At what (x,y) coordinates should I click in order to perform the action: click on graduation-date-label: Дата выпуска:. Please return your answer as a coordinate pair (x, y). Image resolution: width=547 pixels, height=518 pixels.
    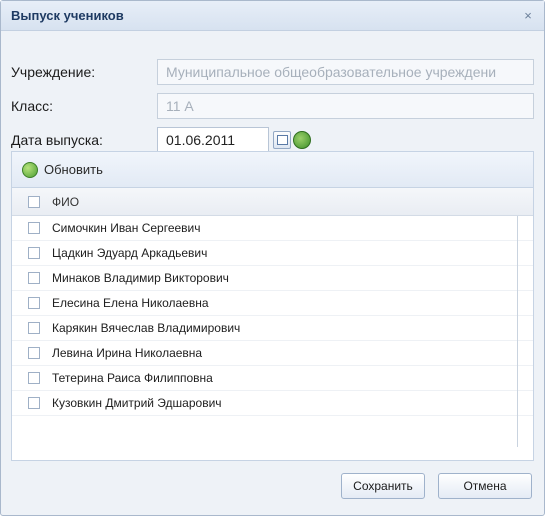
    Looking at the image, I should click on (57, 140).